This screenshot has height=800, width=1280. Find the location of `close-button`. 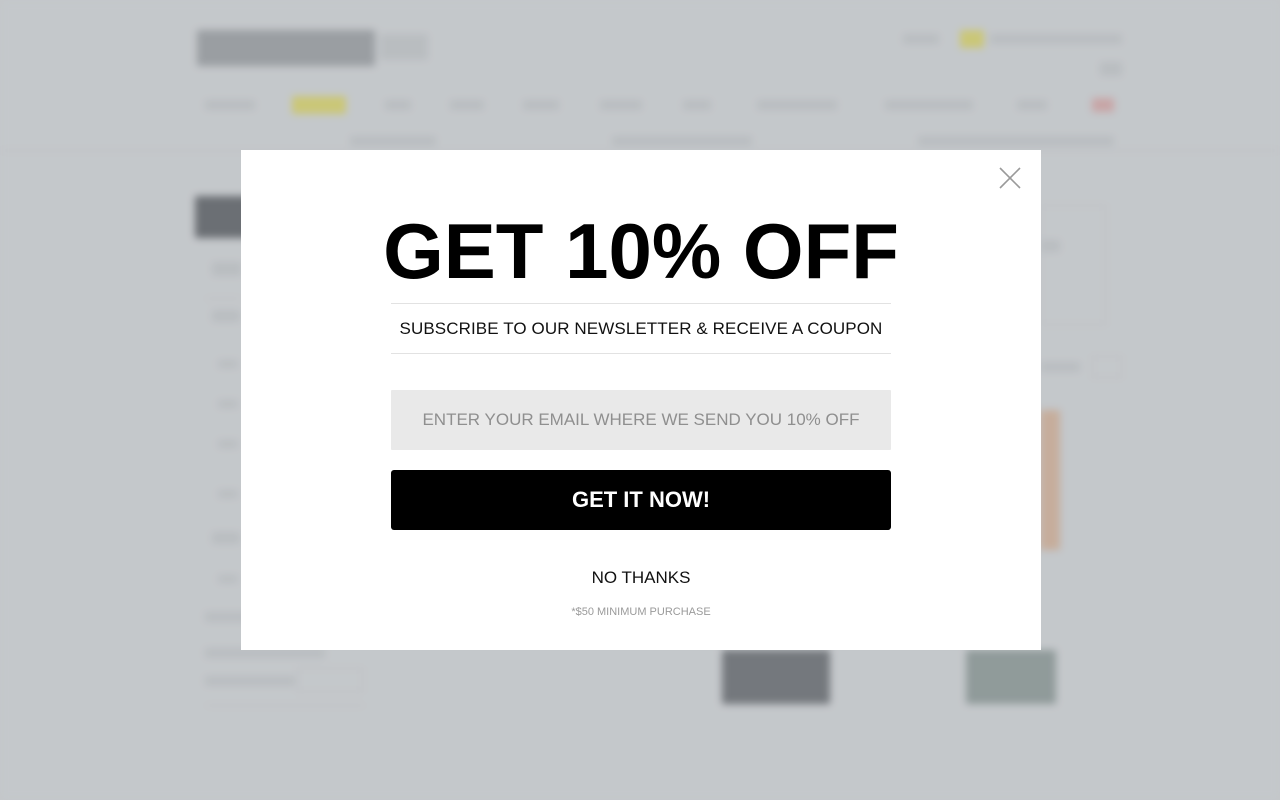

close-button is located at coordinates (1010, 178).